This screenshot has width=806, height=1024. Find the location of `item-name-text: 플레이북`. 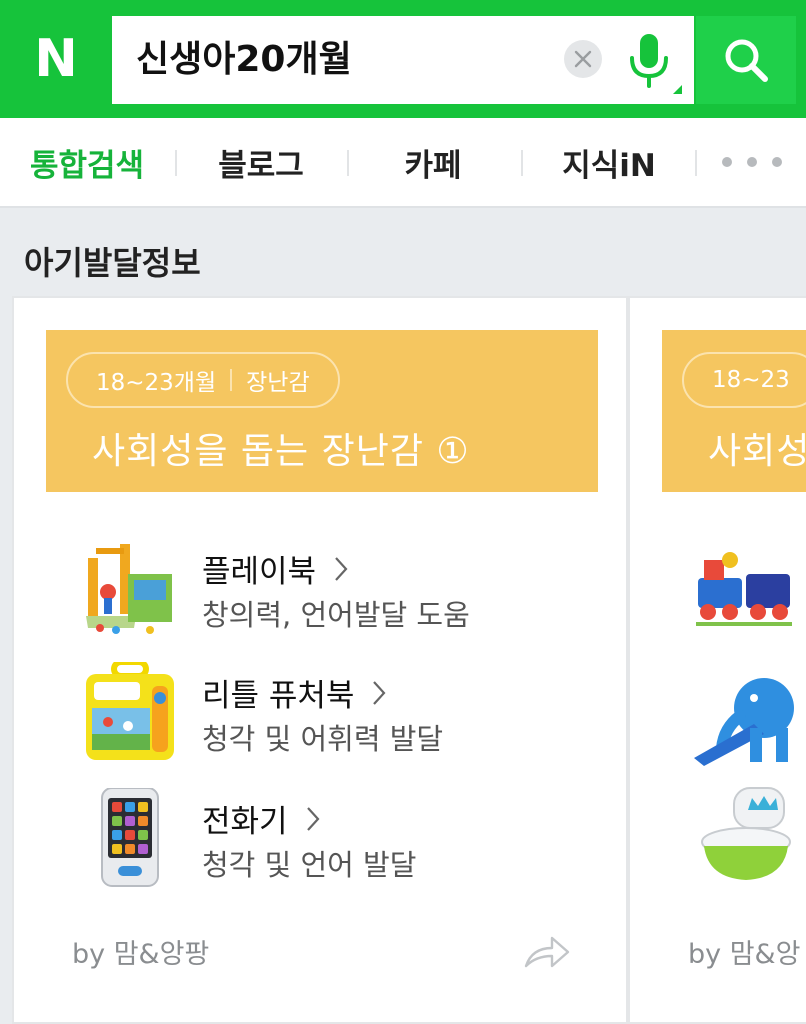

item-name-text: 플레이북 is located at coordinates (259, 572).